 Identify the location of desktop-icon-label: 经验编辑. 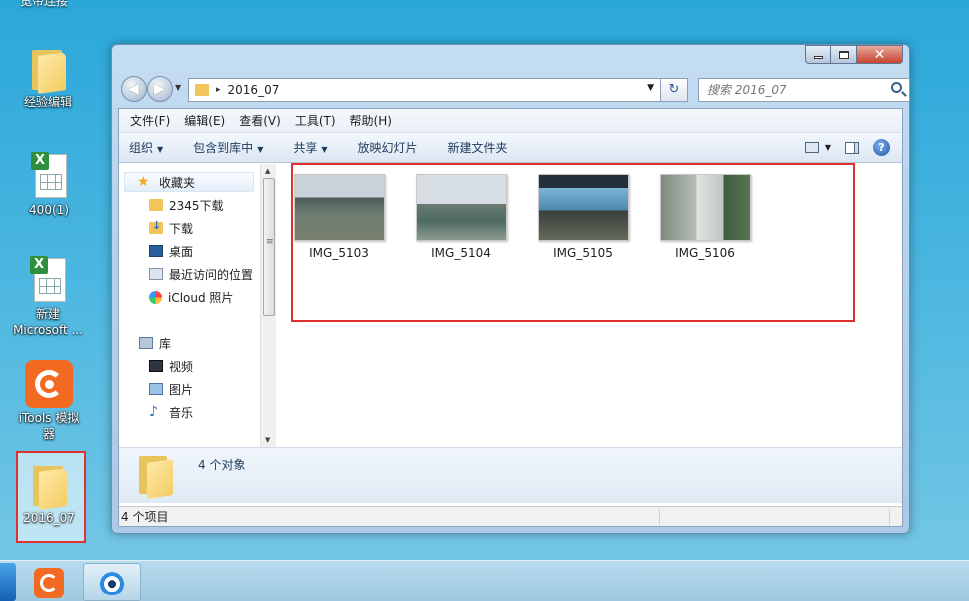
(47, 102).